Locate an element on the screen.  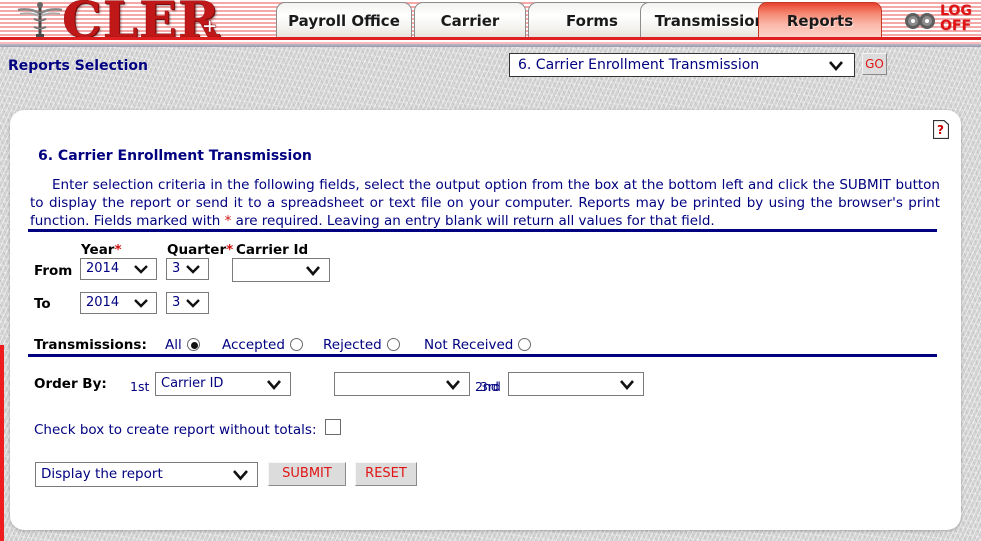
order-by-1st-select: Carrier ID is located at coordinates (223, 384).